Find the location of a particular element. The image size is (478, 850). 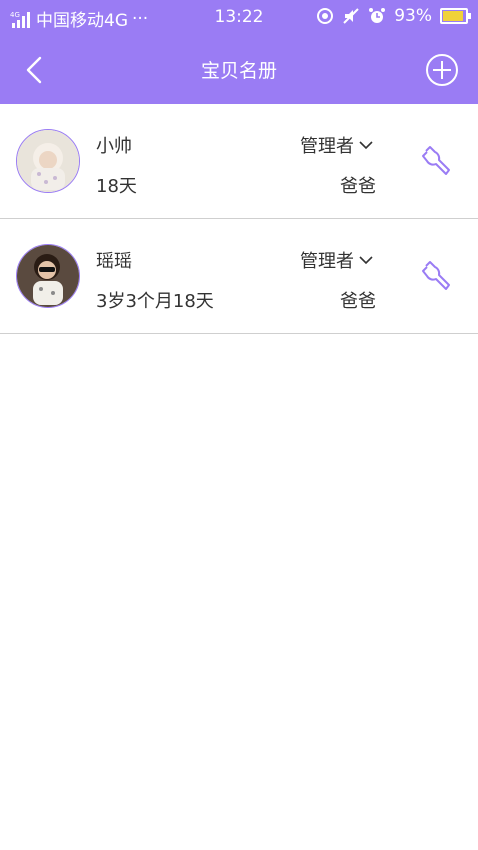

baby-row: 小帅 18天 管理者 爸爸 is located at coordinates (239, 161).